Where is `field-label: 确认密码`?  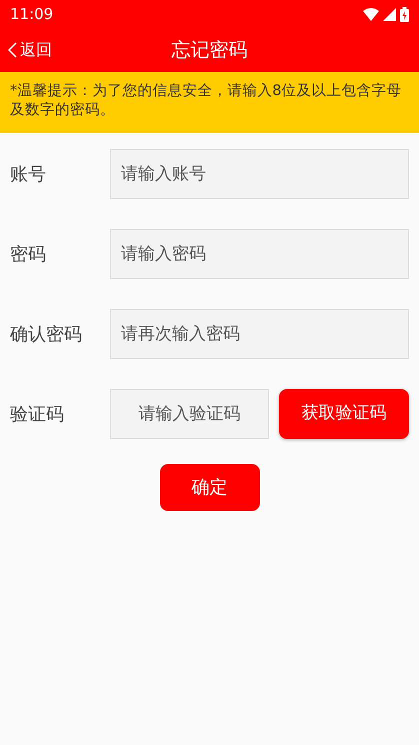
field-label: 确认密码 is located at coordinates (46, 334).